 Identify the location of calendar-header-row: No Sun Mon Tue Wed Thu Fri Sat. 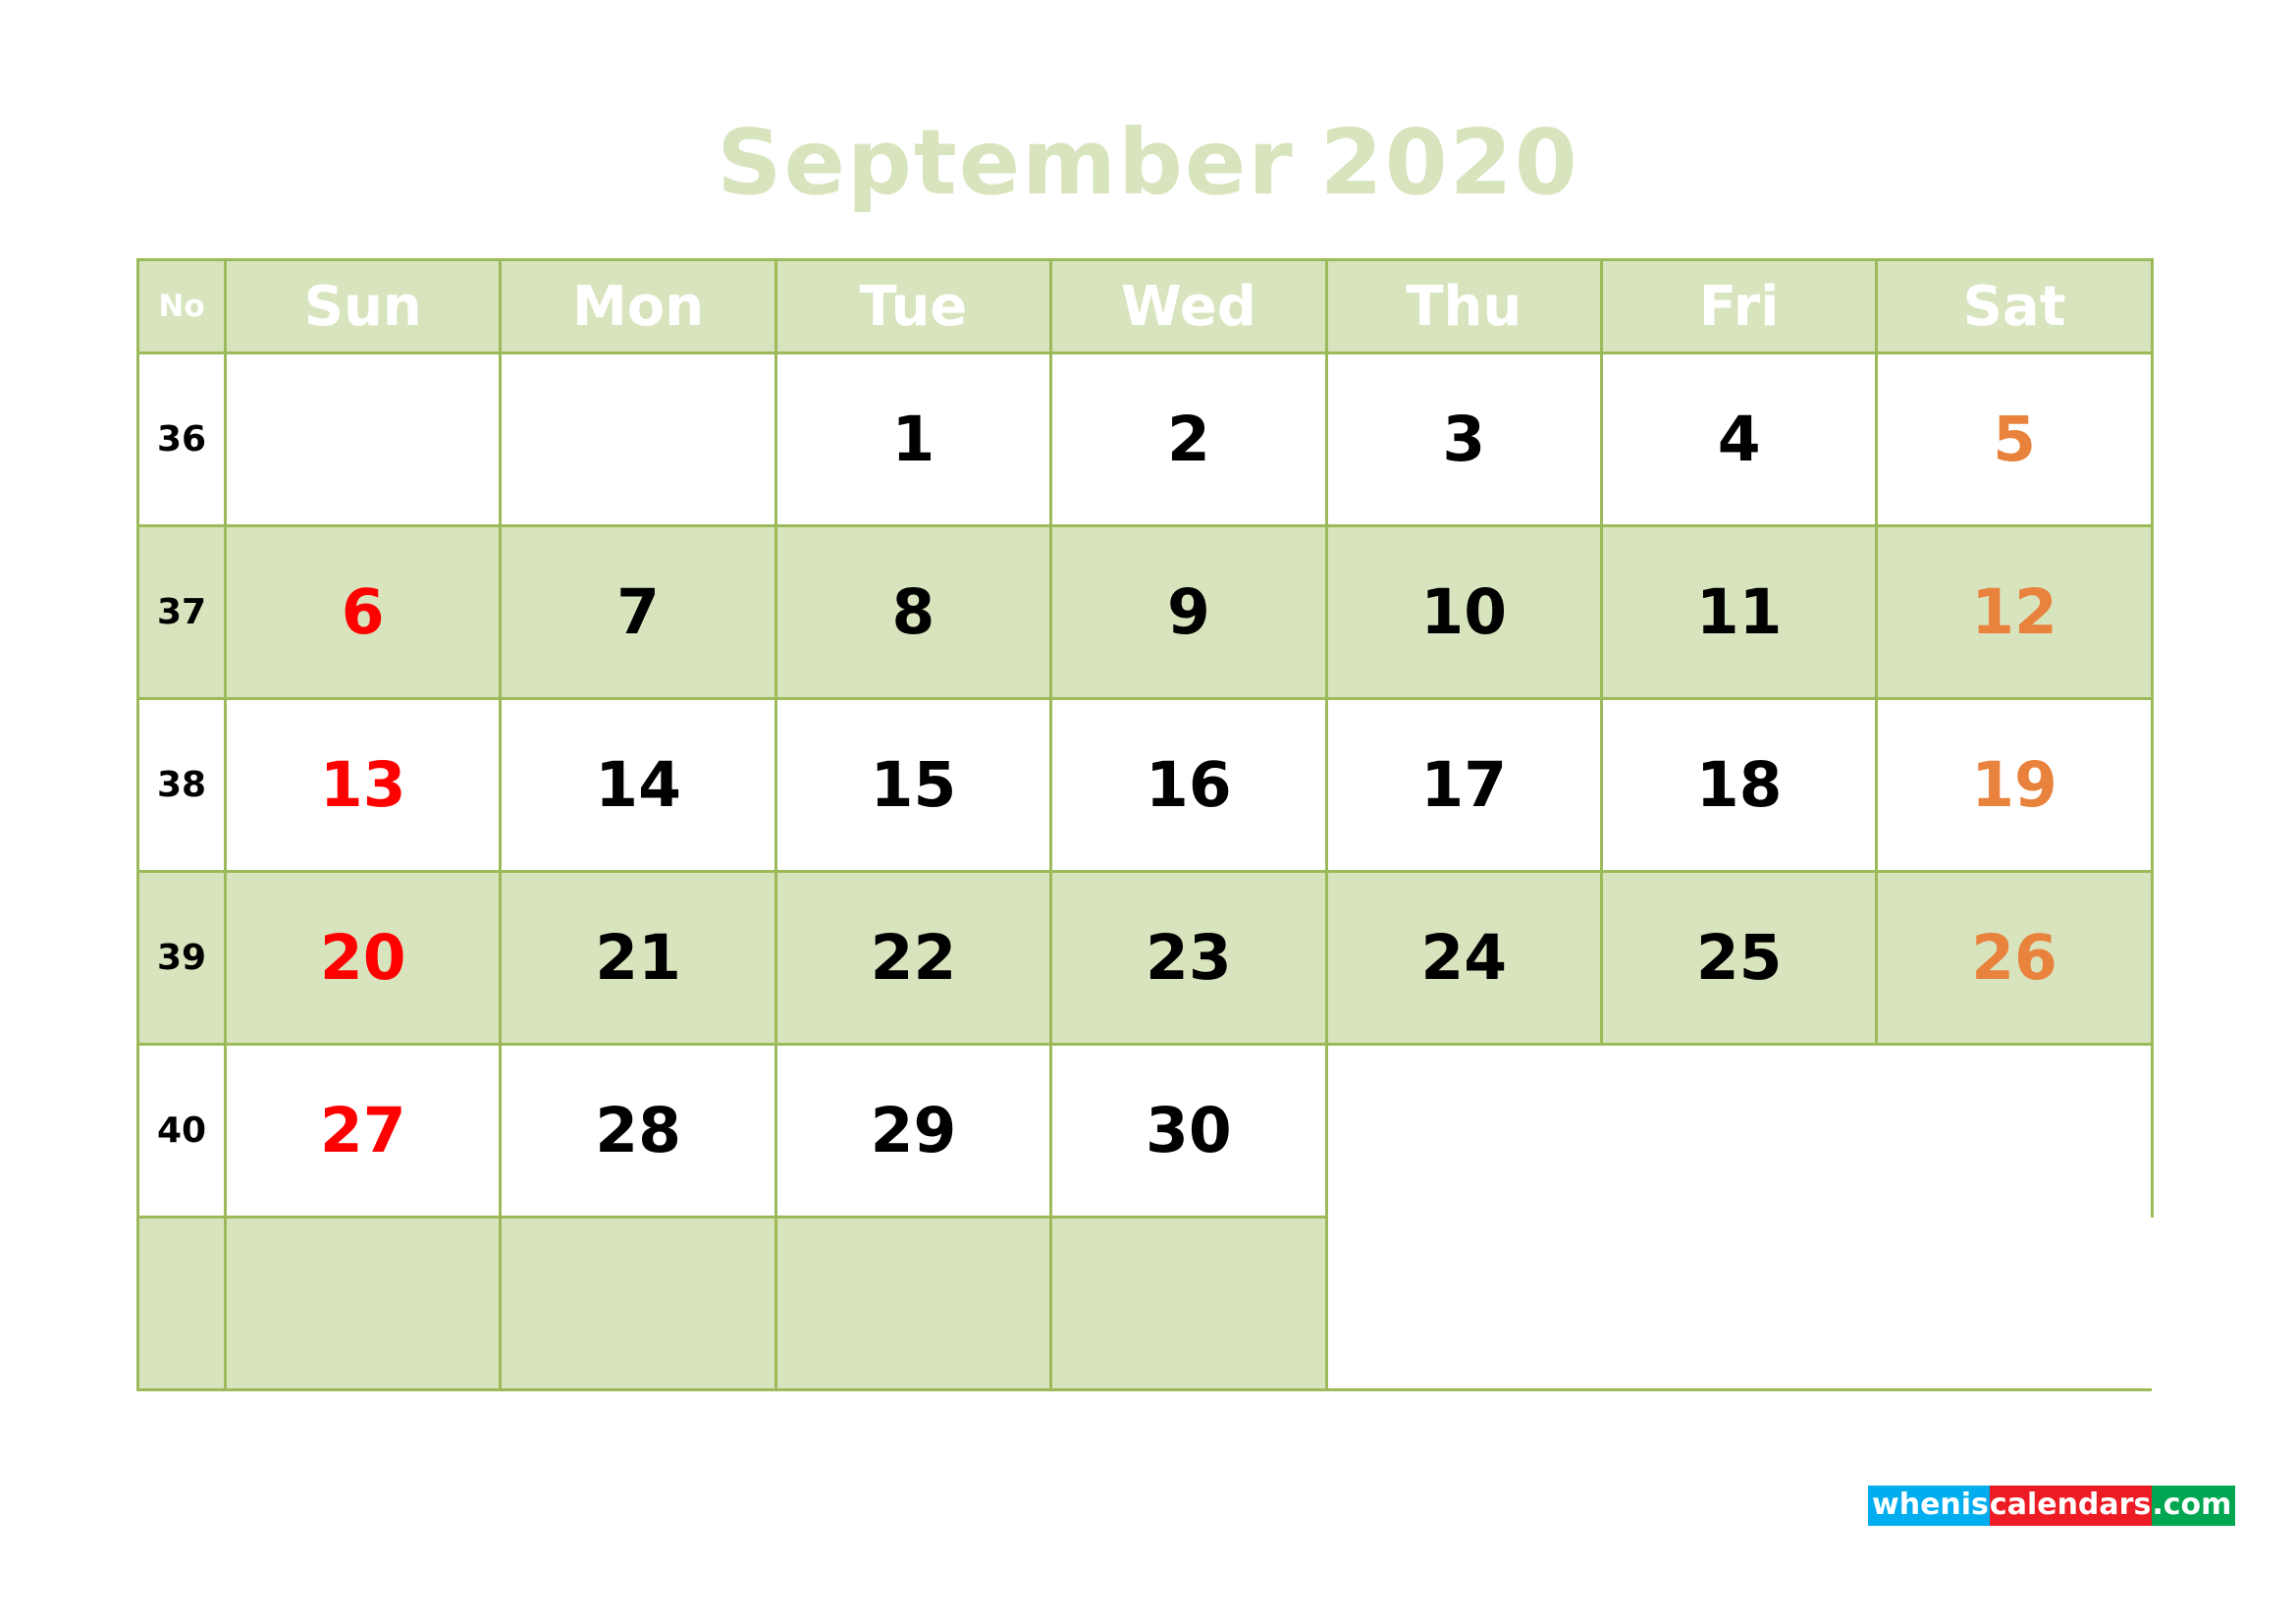
(1145, 306).